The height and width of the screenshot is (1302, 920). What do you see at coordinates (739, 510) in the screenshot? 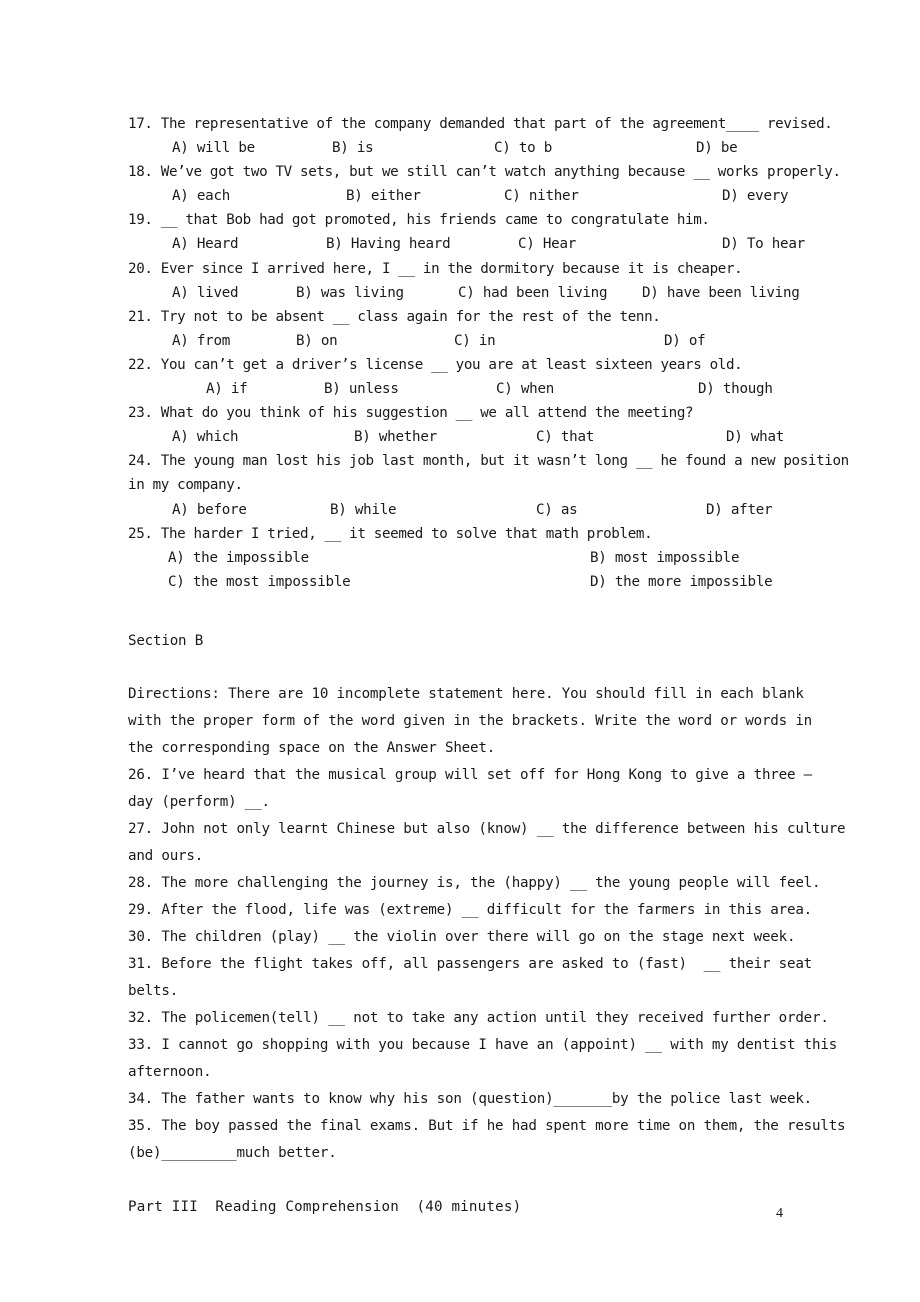
I see `option-d: D) after` at bounding box center [739, 510].